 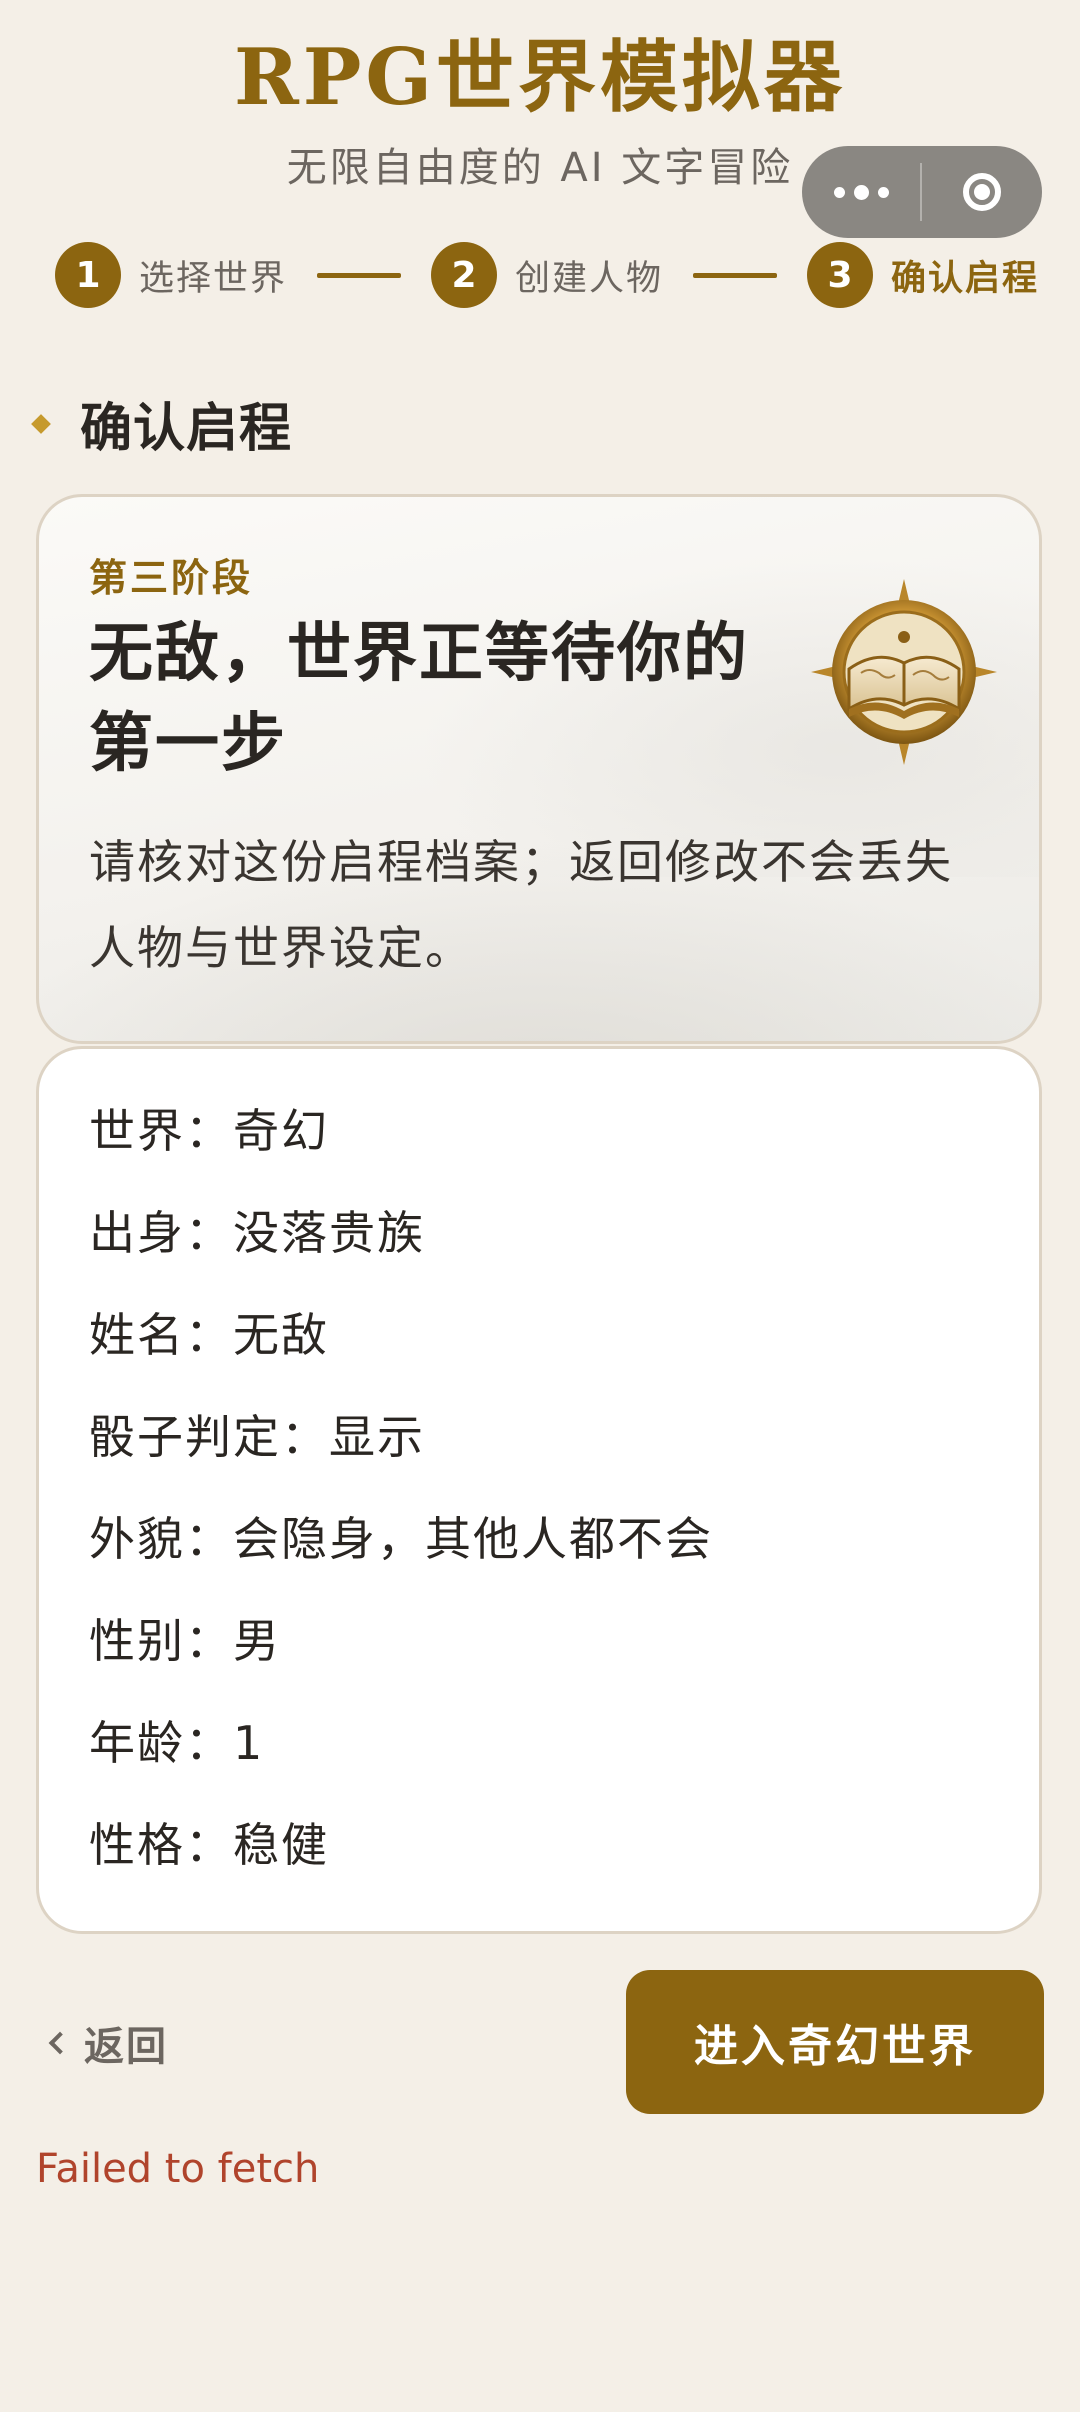 I want to click on profile-row-name: 姓名：无敌, so click(x=209, y=1335).